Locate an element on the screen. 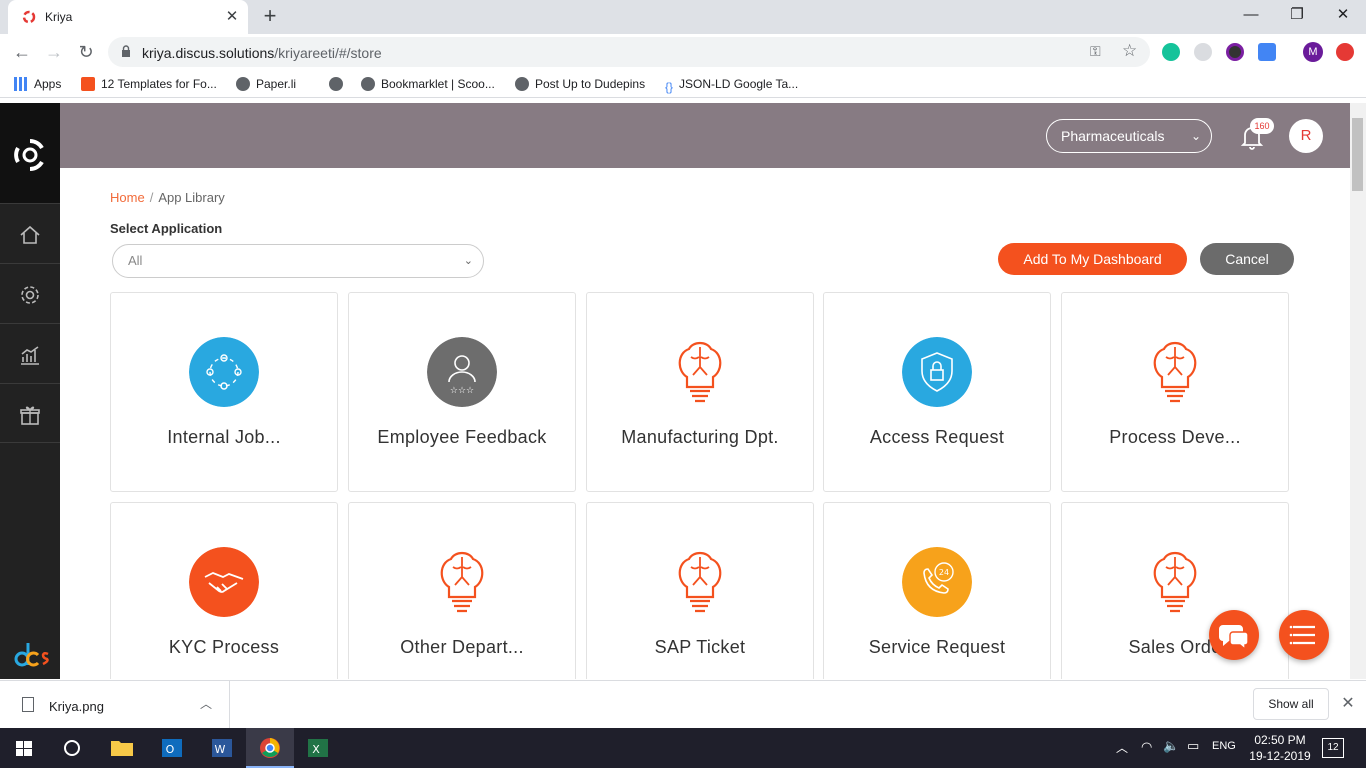 Image resolution: width=1366 pixels, height=773 pixels. add-to-dashboard-button: Add To My Dashboard is located at coordinates (1092, 259).